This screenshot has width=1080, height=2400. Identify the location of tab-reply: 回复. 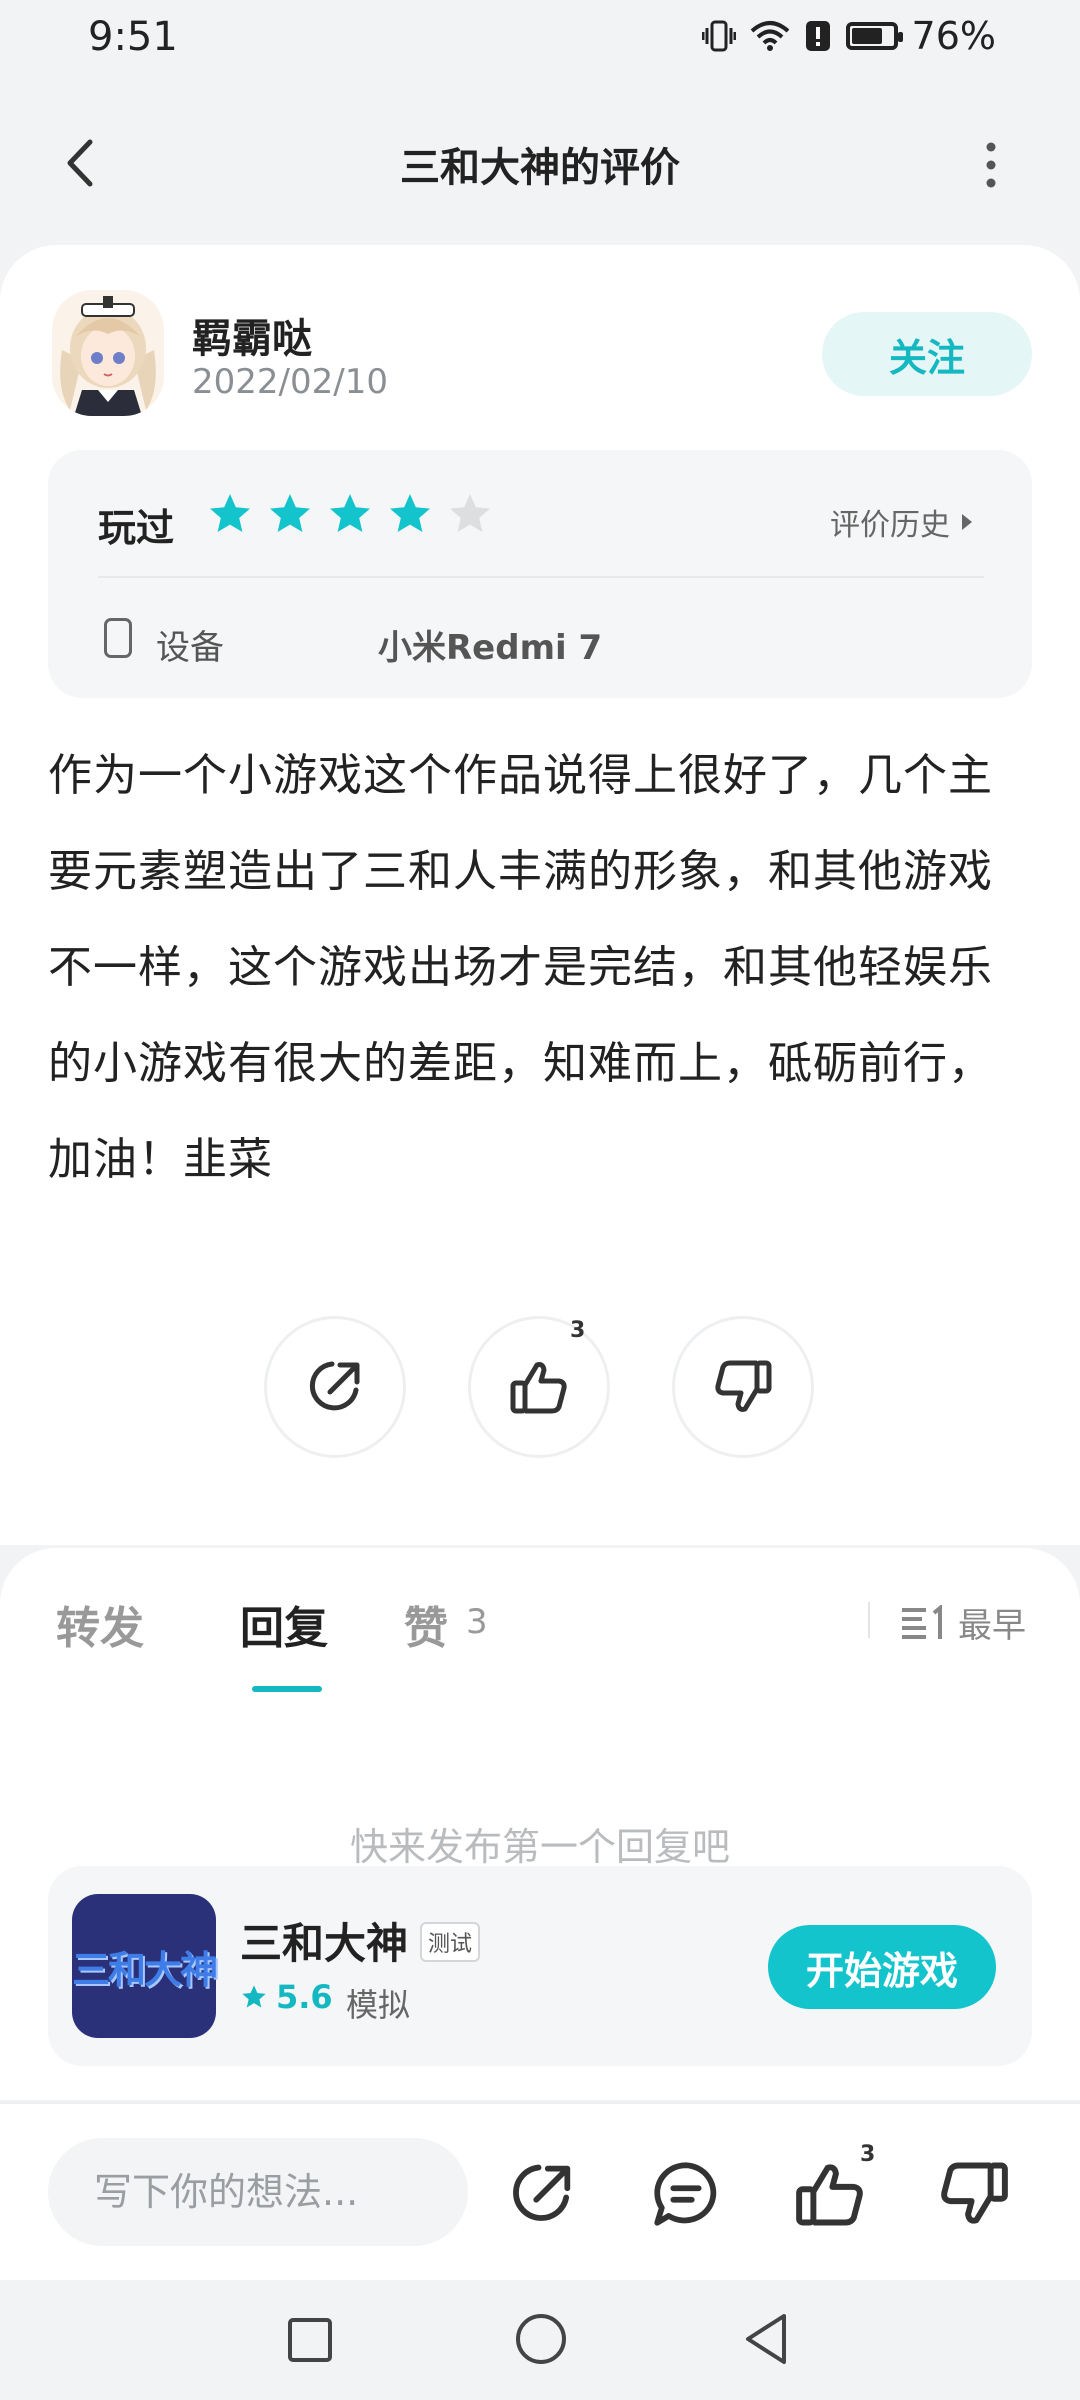
(284, 1624).